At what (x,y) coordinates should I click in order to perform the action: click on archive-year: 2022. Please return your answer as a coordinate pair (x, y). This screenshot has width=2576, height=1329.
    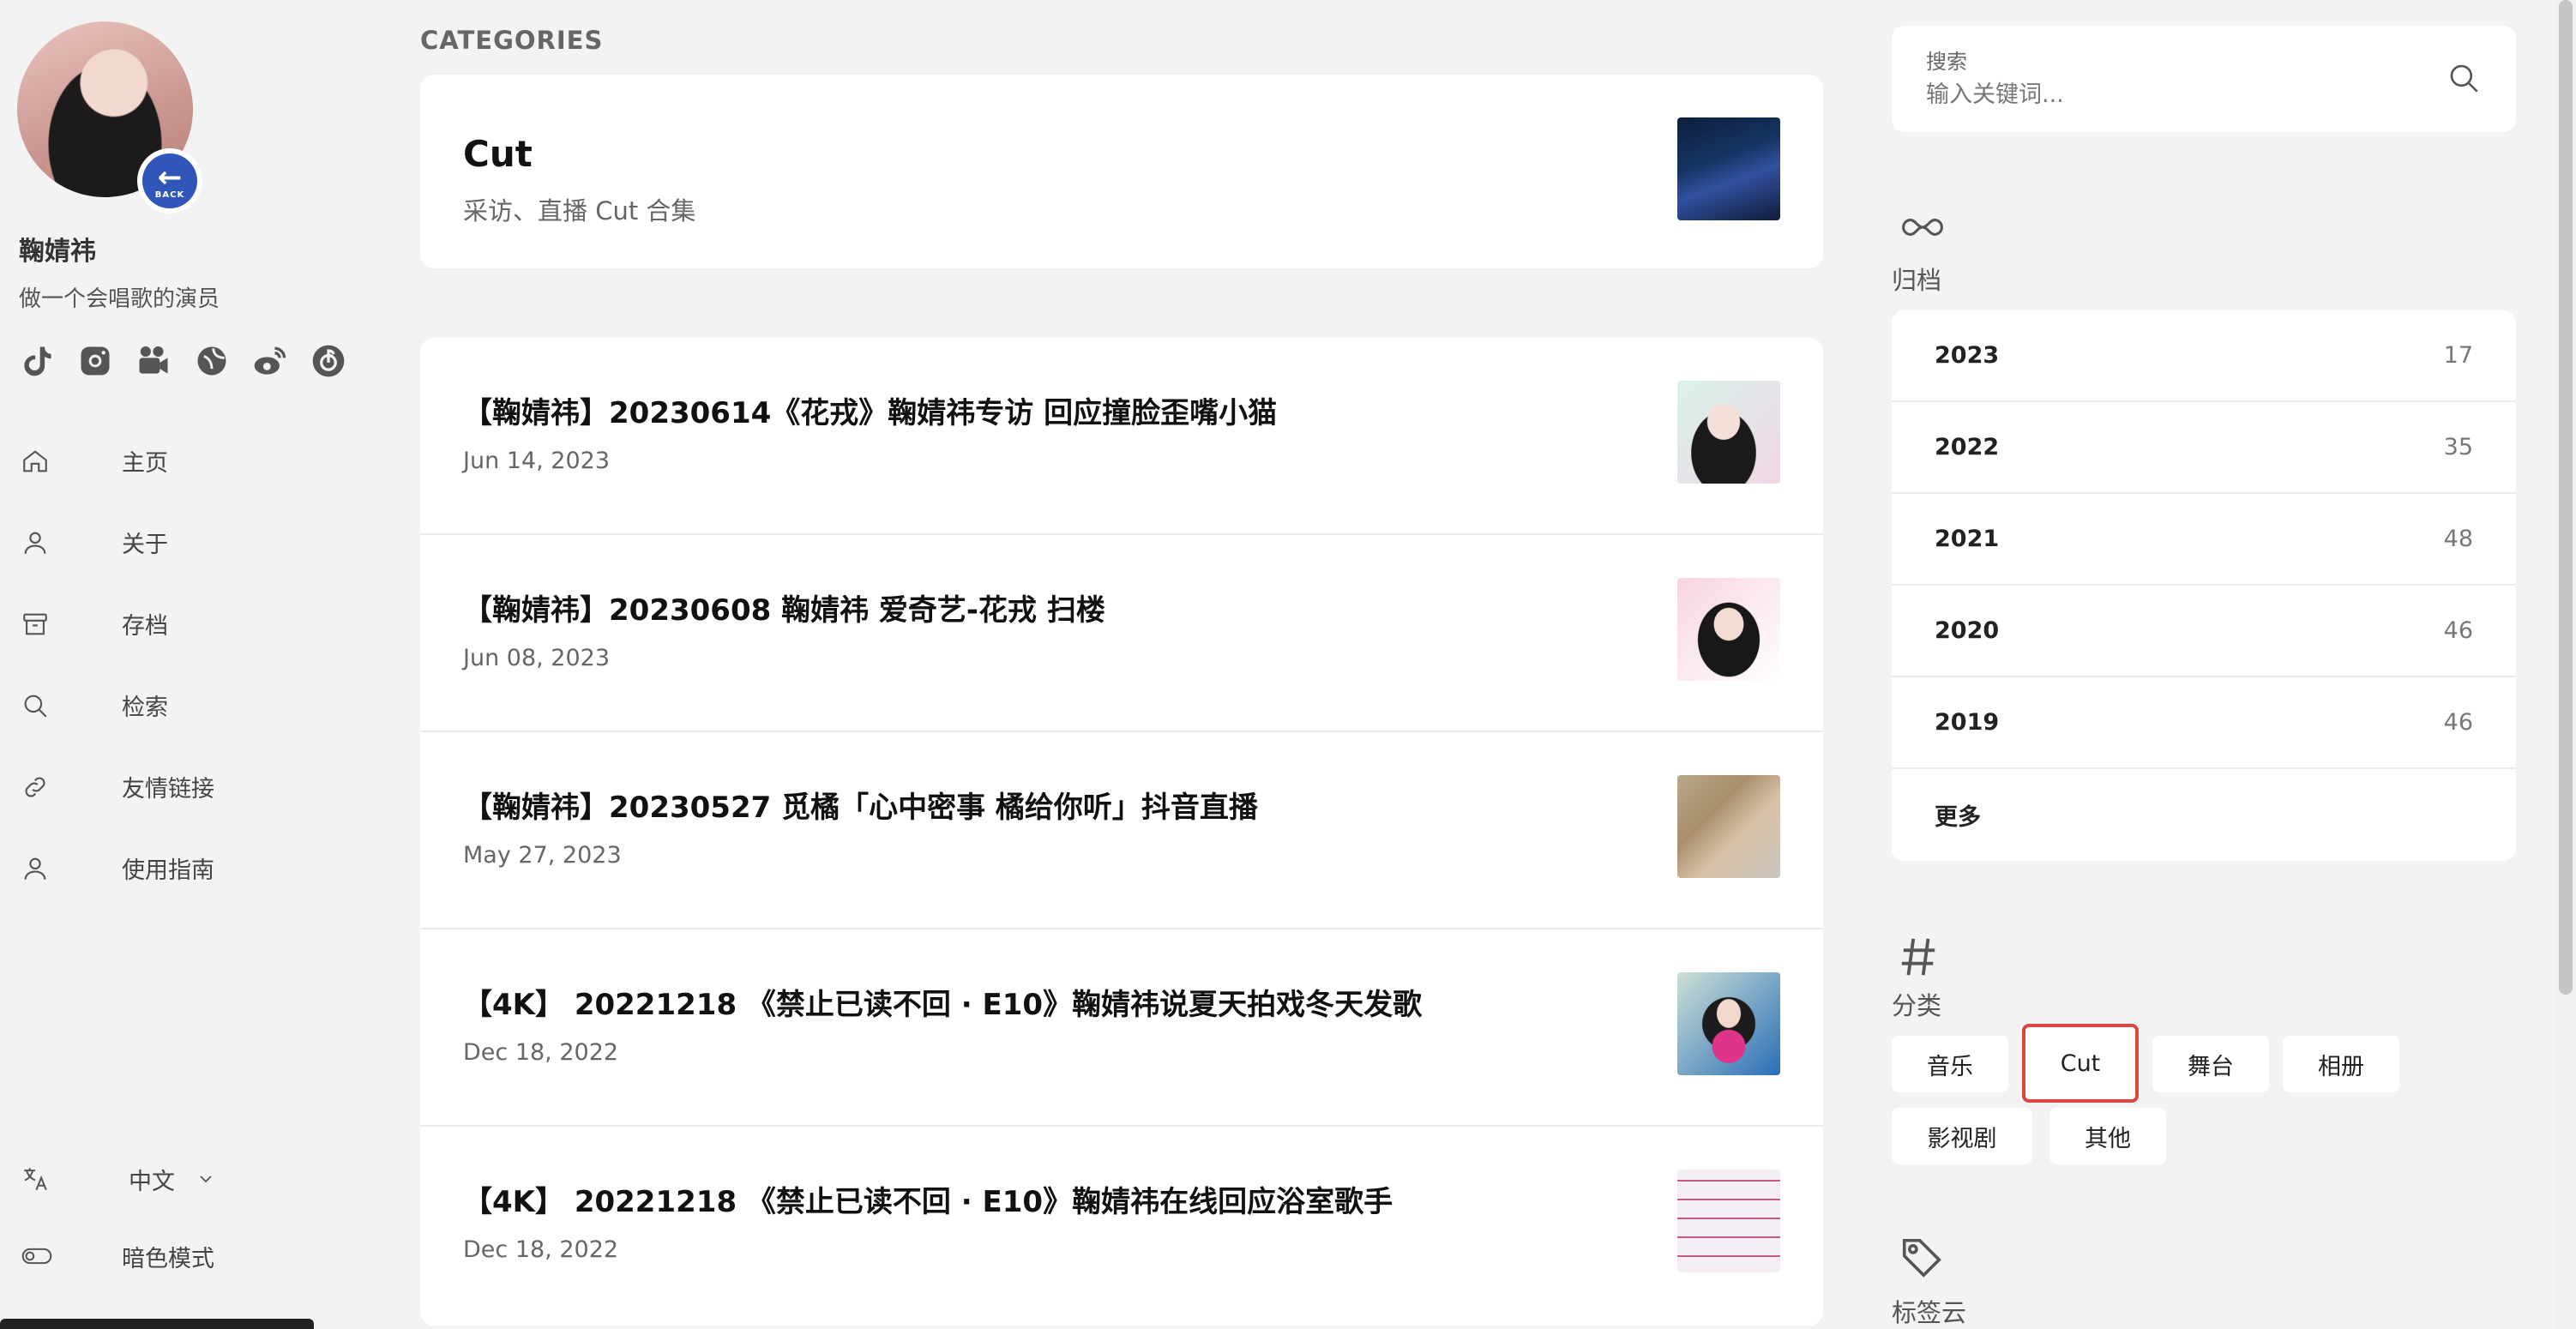
    Looking at the image, I should click on (1967, 447).